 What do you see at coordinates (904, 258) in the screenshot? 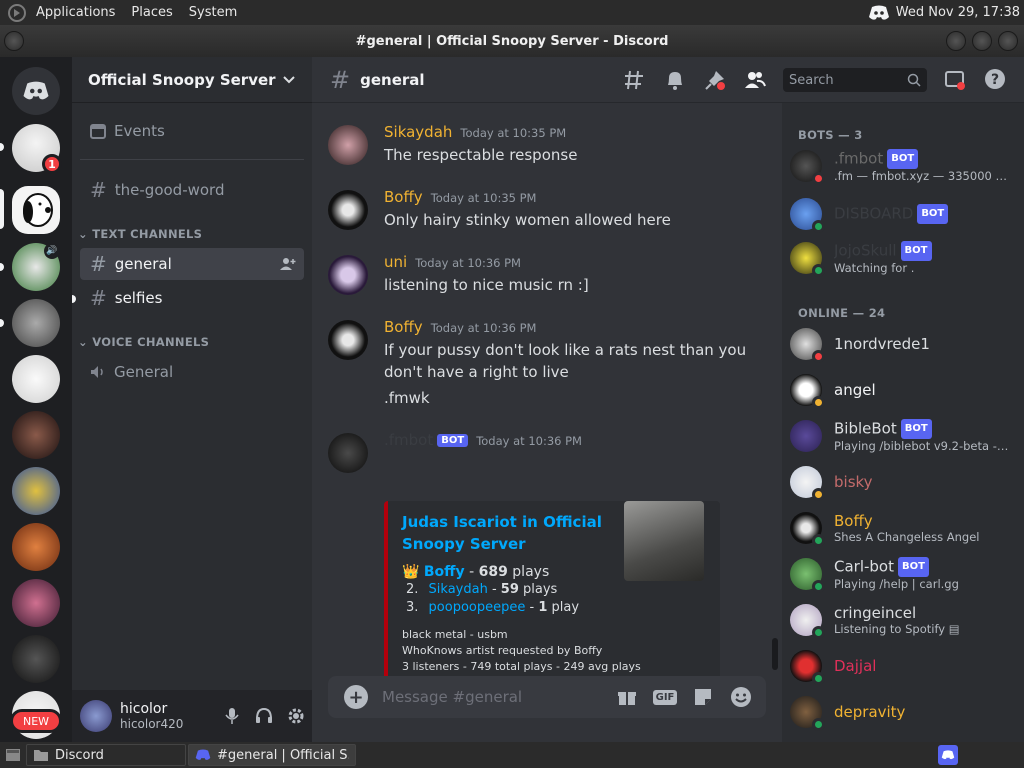
I see `member-item: JojoSkull BOT Watching for .` at bounding box center [904, 258].